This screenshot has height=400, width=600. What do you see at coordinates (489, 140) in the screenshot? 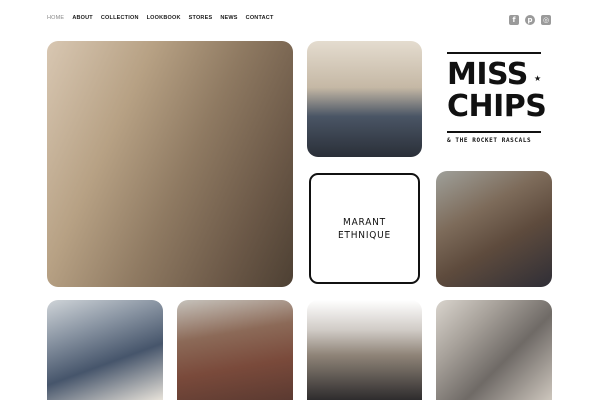
I see `logo-tagline: & THE ROCKET RASCALS` at bounding box center [489, 140].